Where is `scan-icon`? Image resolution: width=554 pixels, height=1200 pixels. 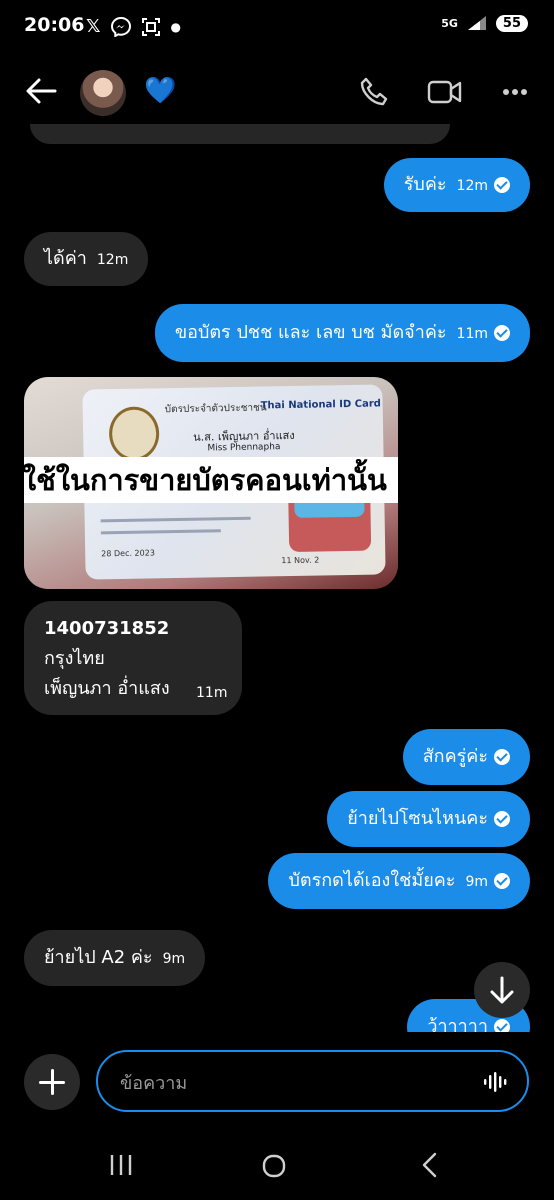 scan-icon is located at coordinates (150, 26).